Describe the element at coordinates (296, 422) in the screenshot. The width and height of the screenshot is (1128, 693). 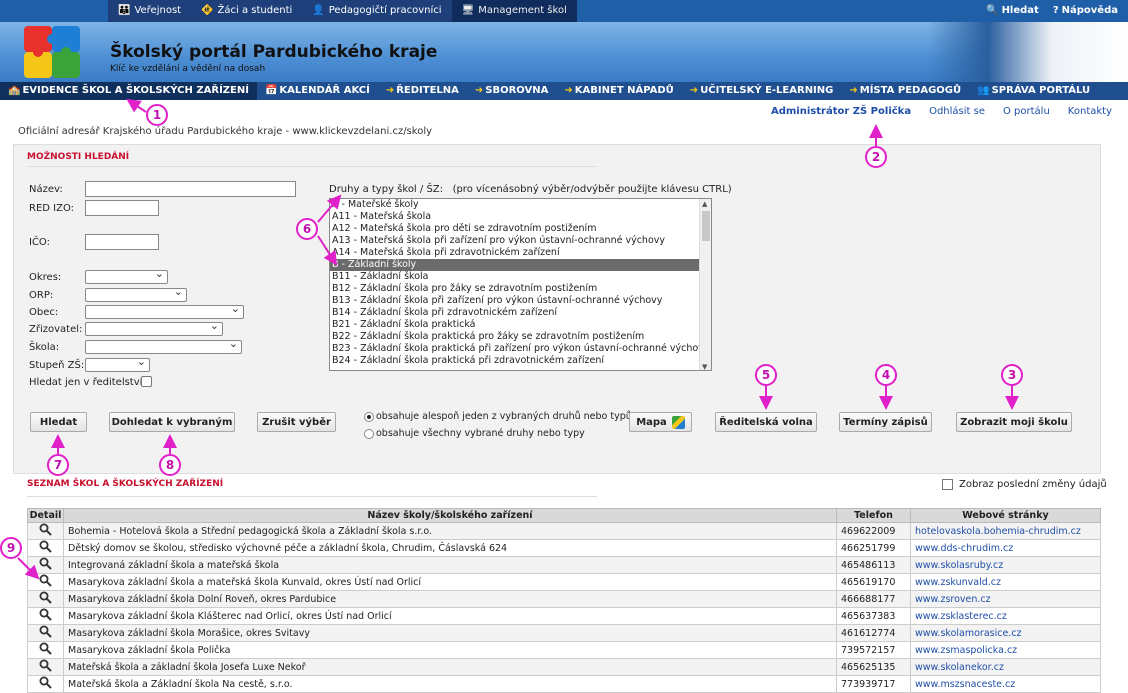
I see `clear-selection-button: Zrušit výběr` at that location.